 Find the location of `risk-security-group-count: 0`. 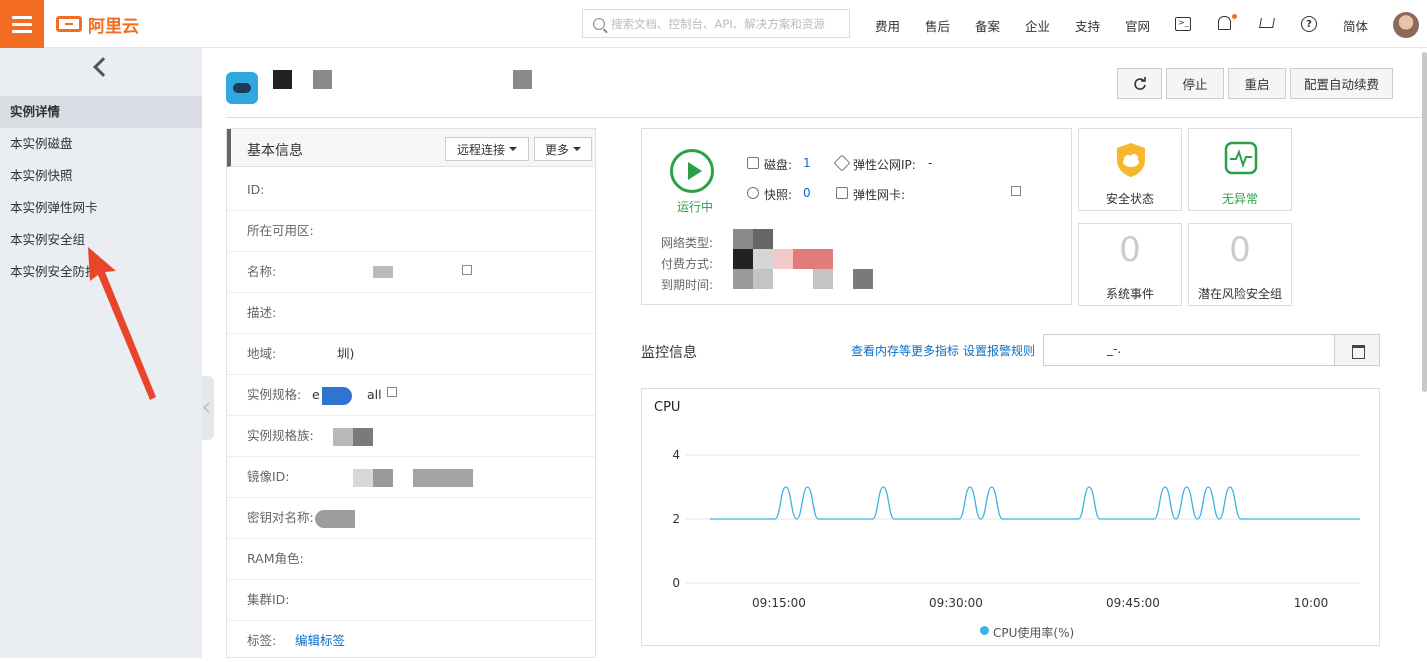

risk-security-group-count: 0 is located at coordinates (1240, 250).